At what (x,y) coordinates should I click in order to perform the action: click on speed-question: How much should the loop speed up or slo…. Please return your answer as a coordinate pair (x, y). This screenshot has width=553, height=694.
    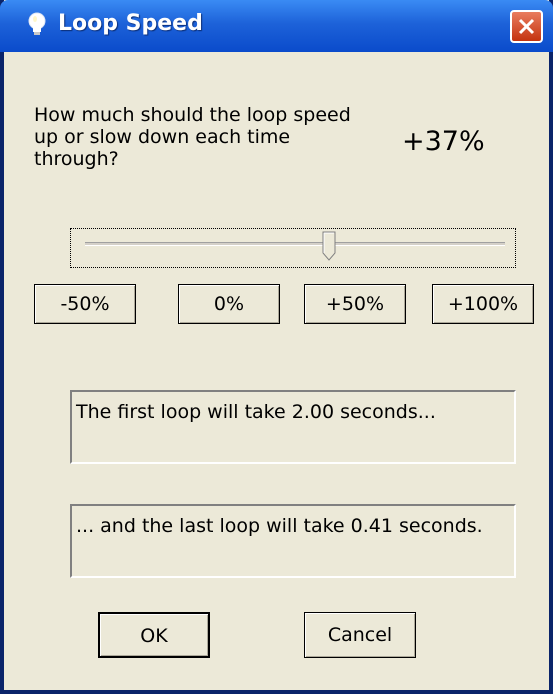
    Looking at the image, I should click on (192, 137).